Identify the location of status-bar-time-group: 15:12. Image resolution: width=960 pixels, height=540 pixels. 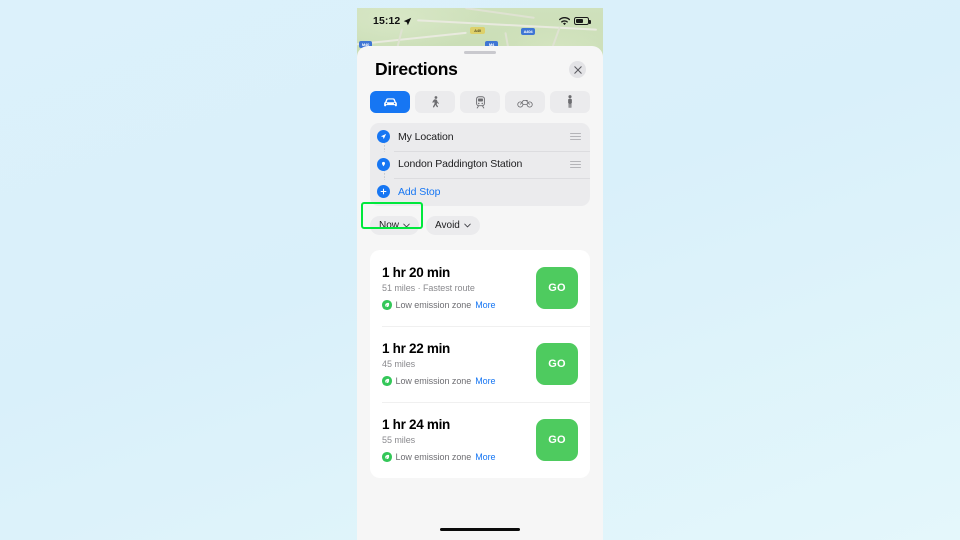
(392, 21).